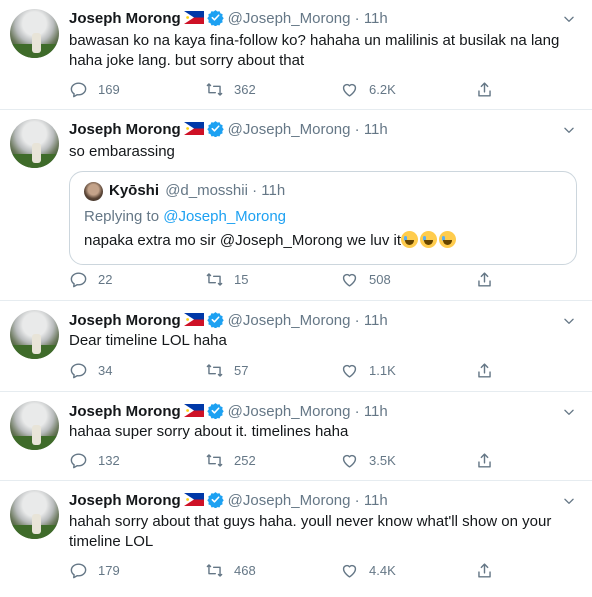  What do you see at coordinates (241, 370) in the screenshot?
I see `retweet-count: 57` at bounding box center [241, 370].